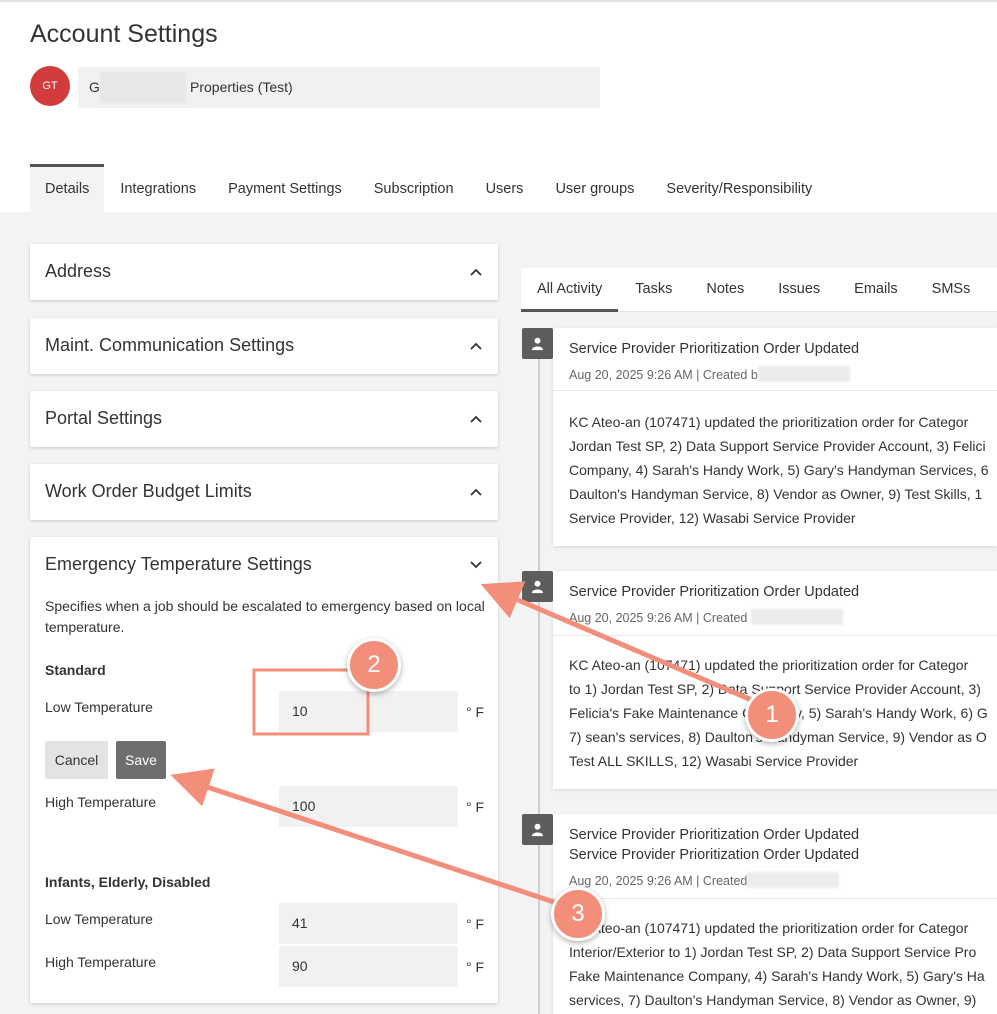  I want to click on activity-meta: Aug 20, 2025 9:26 AM | Created b, so click(709, 374).